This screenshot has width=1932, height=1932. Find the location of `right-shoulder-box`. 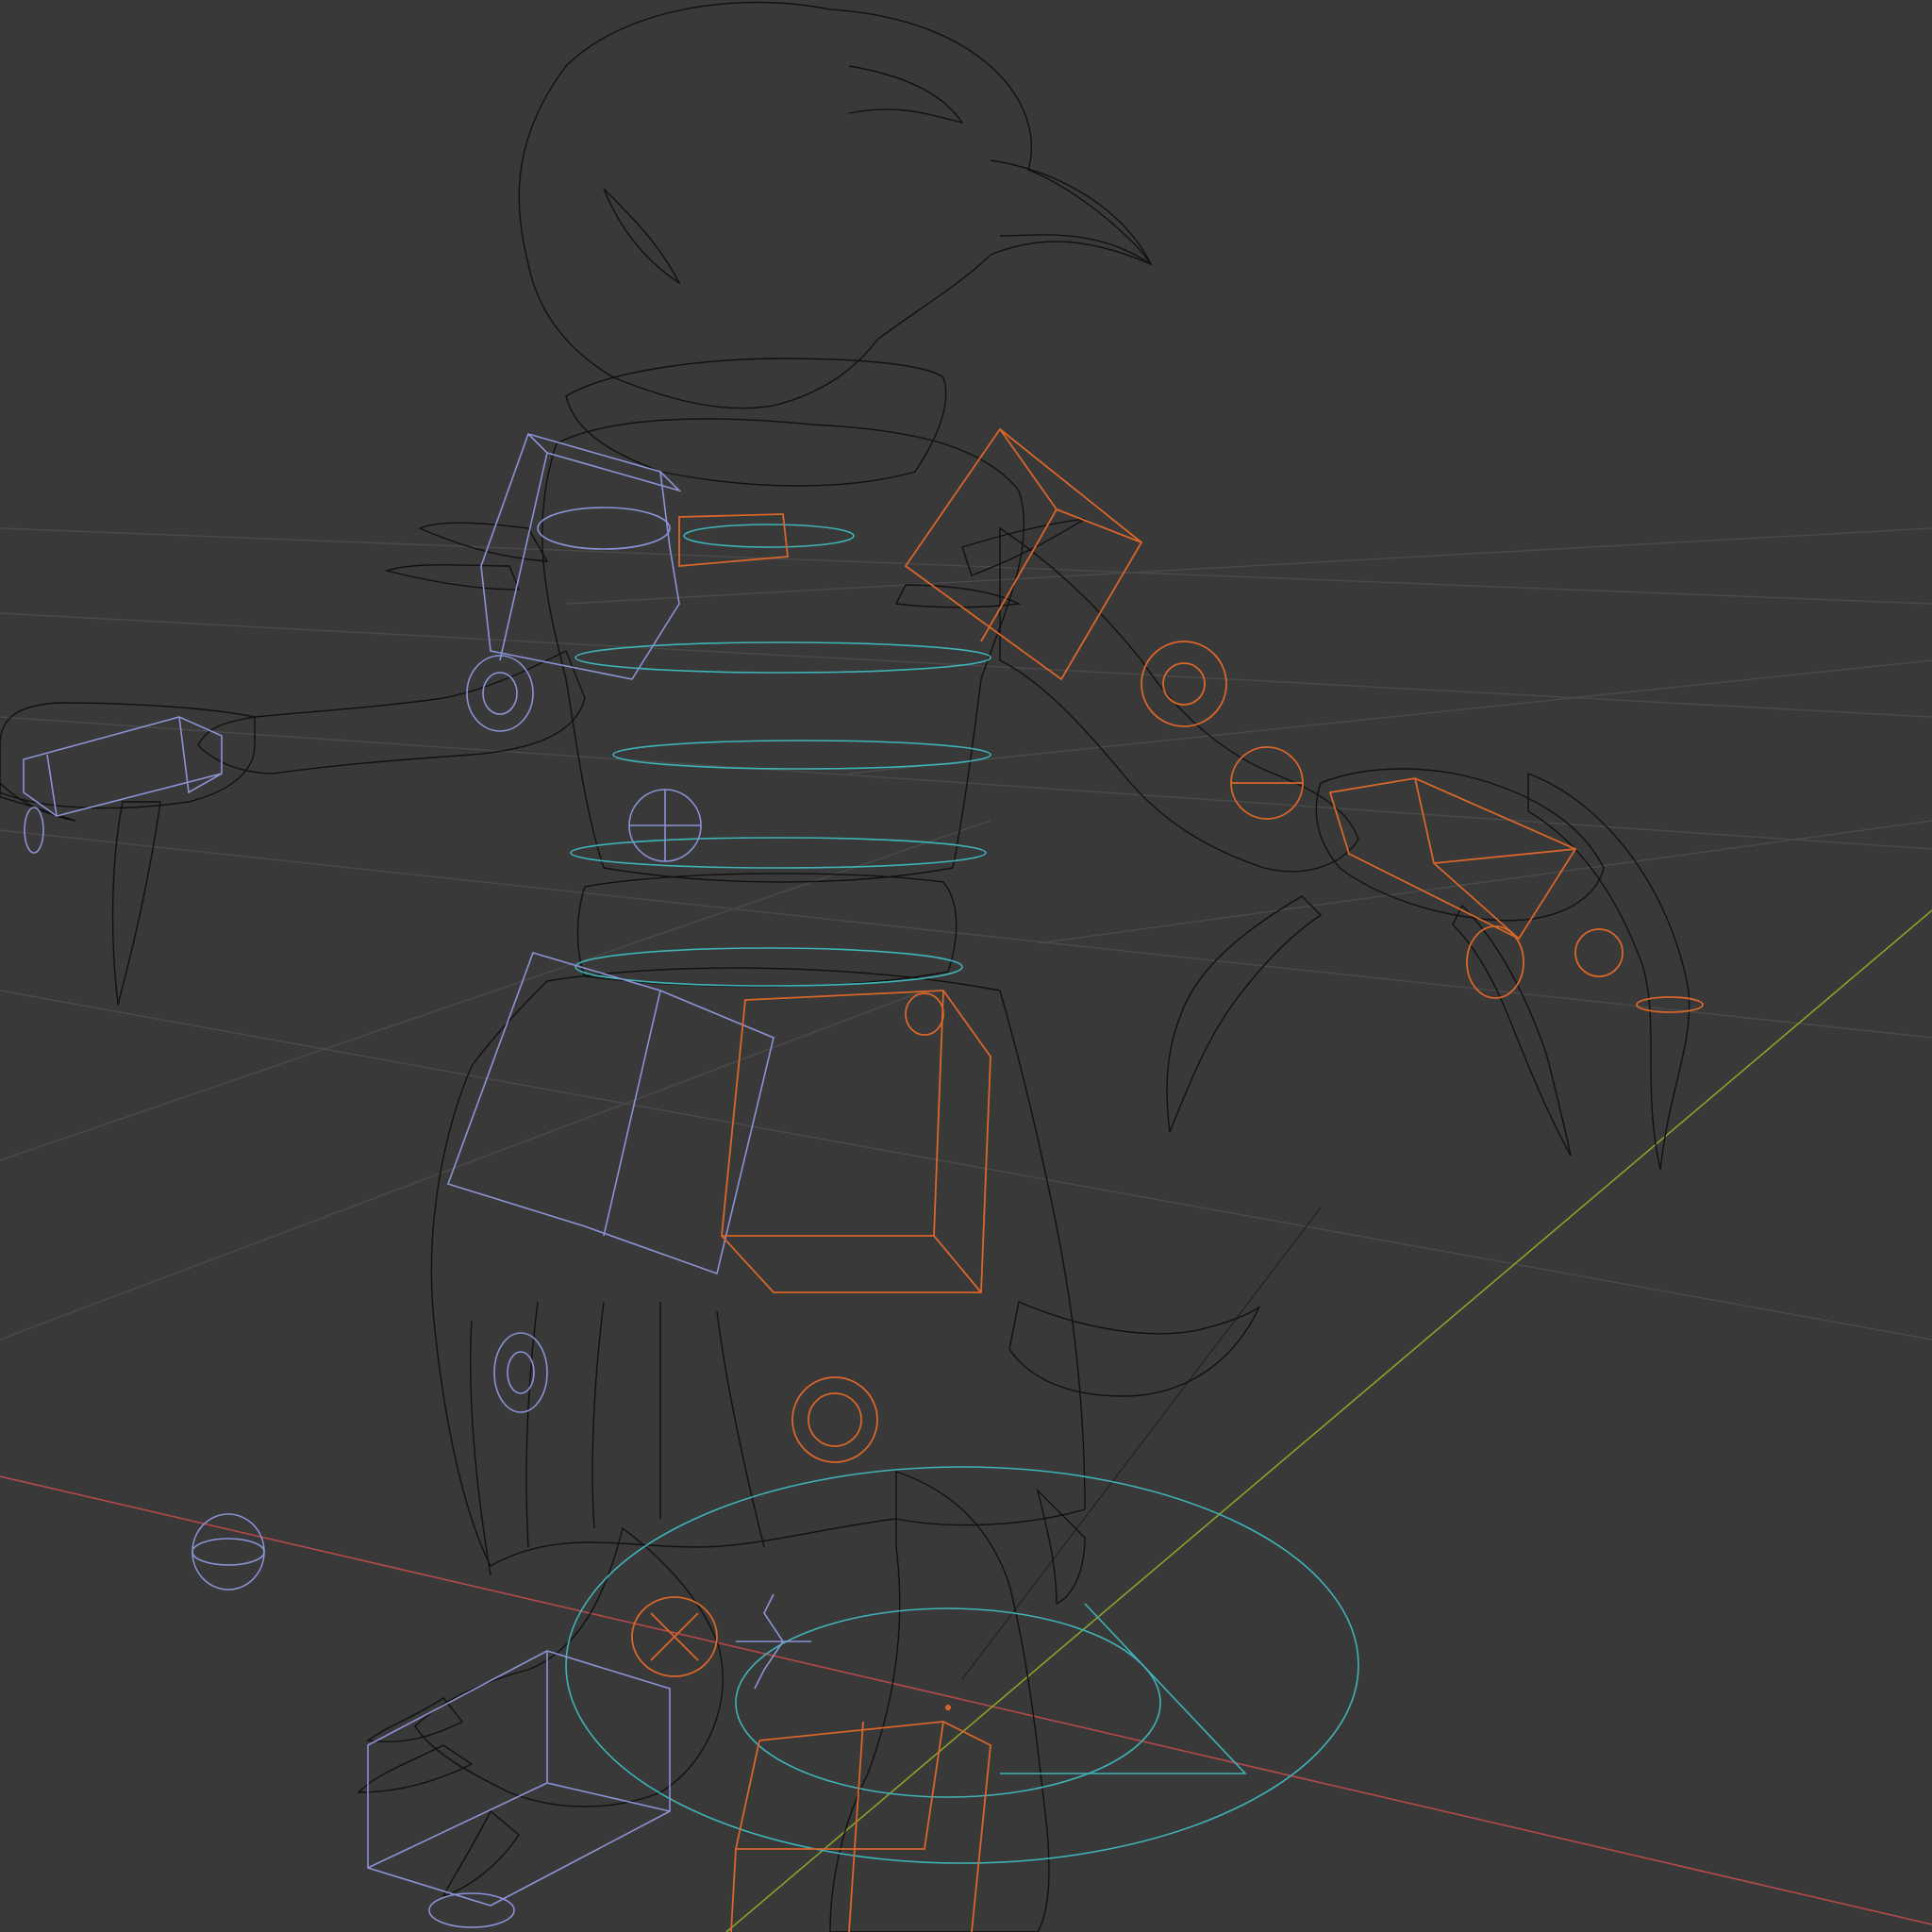

right-shoulder-box is located at coordinates (1023, 554).